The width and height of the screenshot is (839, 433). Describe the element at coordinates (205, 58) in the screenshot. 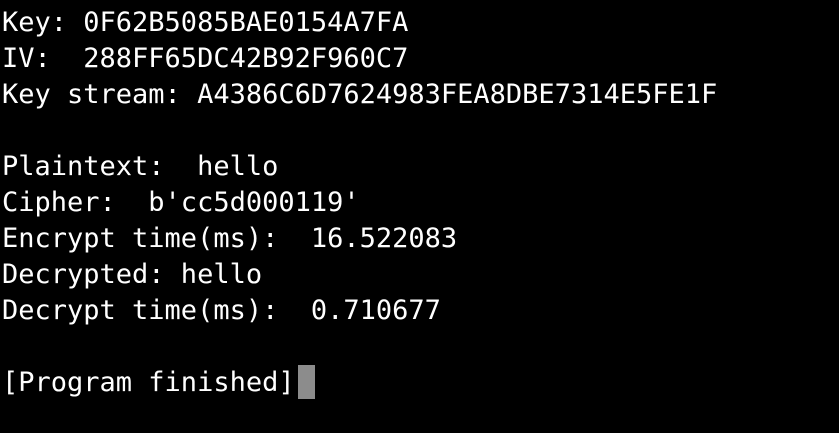

I see `iv-line: IV: 288FF65DC42B92F960C7` at that location.